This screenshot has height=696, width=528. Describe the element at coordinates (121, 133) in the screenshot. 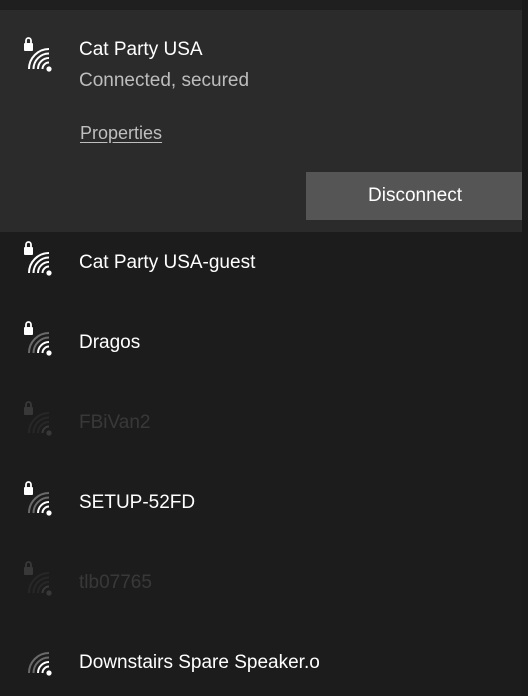

I see `properties-link: Properties` at that location.